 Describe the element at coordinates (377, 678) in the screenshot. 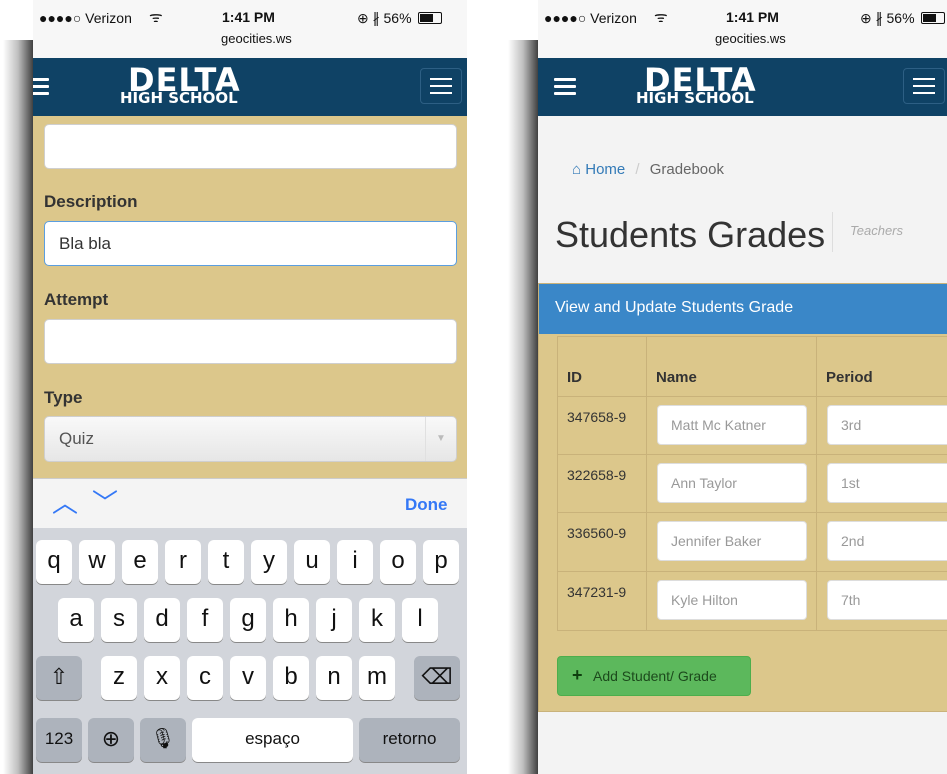

I see `key-m: m` at that location.